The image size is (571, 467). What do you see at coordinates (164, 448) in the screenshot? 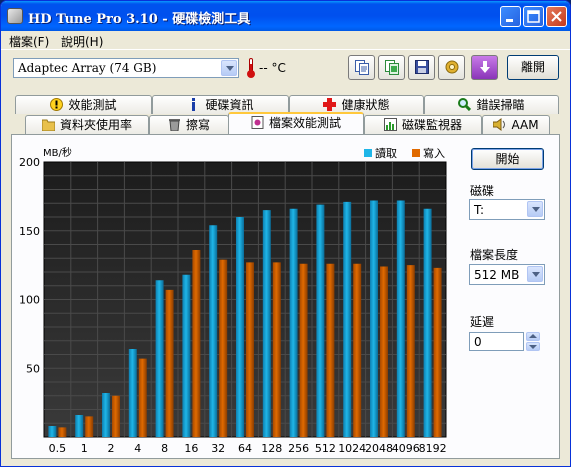
I see `x-tick-label: 8` at bounding box center [164, 448].